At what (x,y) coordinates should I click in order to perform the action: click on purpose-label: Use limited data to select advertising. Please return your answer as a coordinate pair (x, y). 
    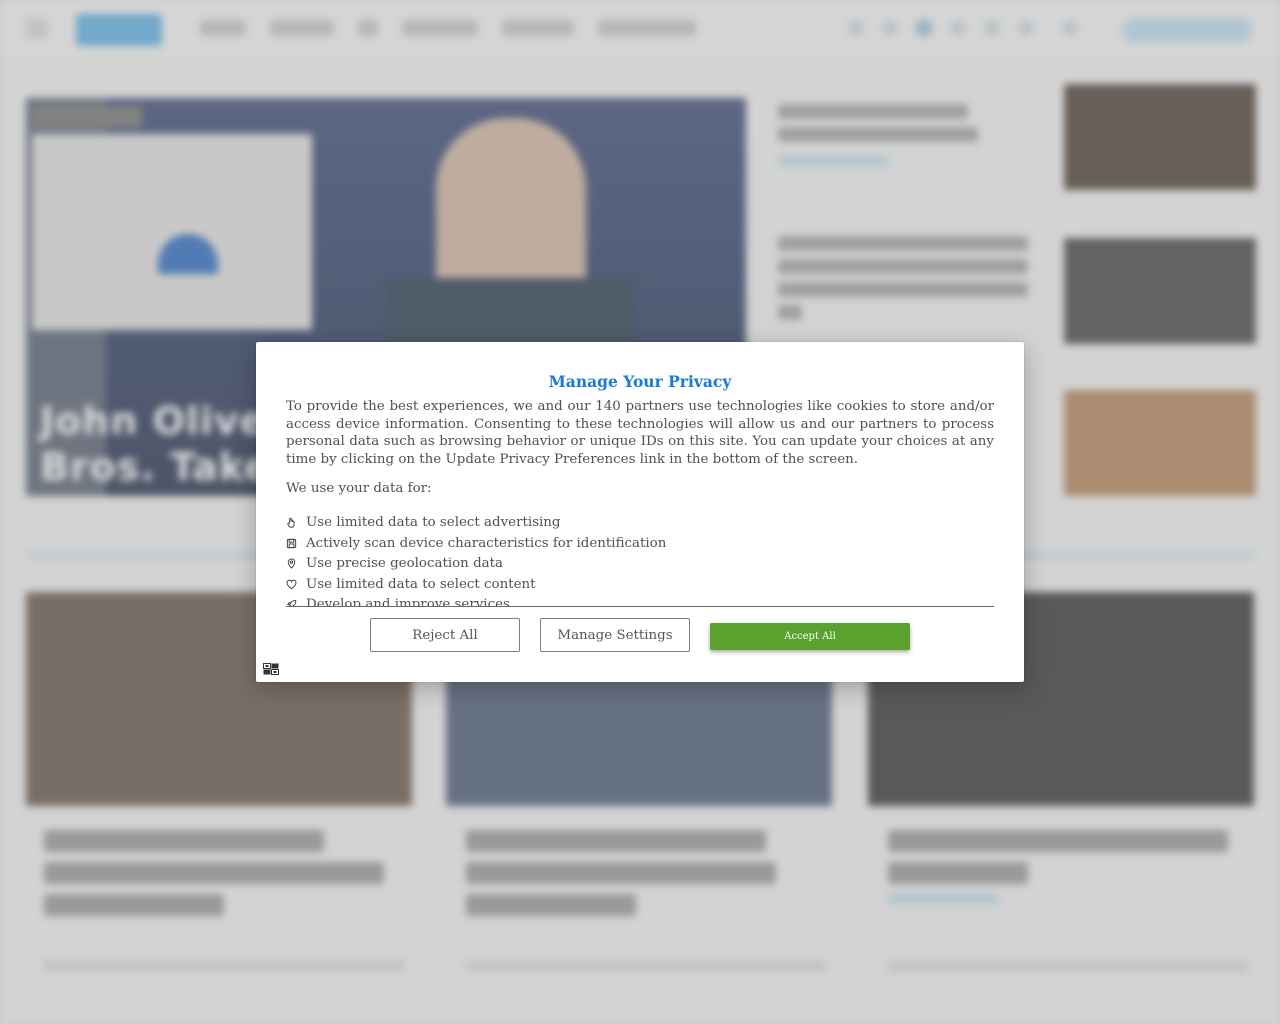
    Looking at the image, I should click on (433, 522).